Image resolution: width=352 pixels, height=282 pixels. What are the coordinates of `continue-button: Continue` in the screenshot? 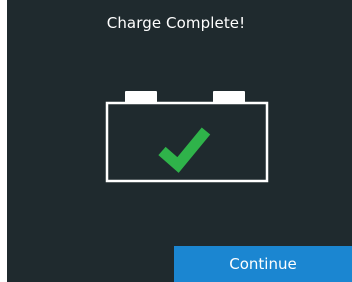 It's located at (263, 264).